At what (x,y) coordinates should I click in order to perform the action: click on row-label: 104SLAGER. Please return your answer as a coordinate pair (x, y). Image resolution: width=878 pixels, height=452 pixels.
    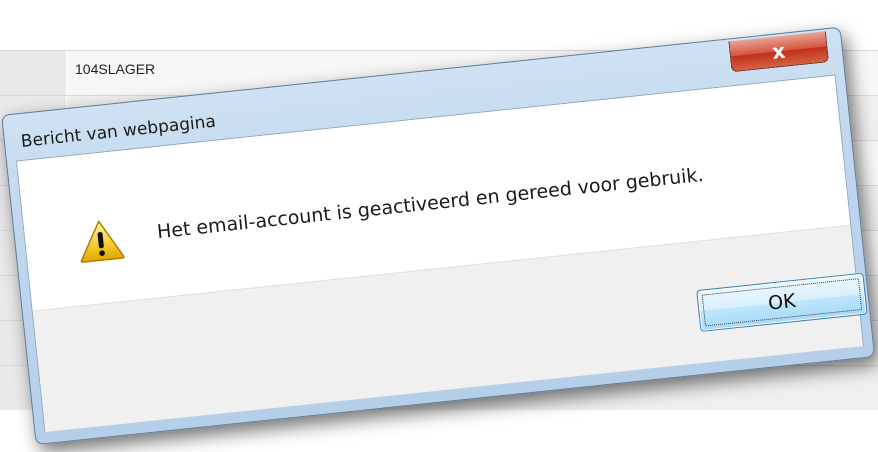
    Looking at the image, I should click on (115, 69).